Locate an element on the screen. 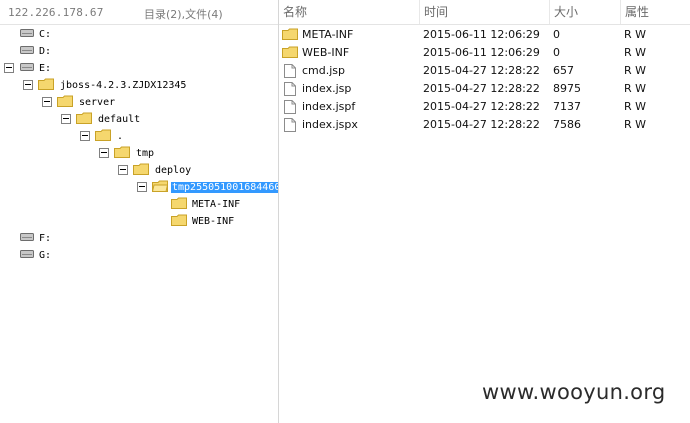 Image resolution: width=690 pixels, height=423 pixels. file-row: index.jsp 2015-04-27 12:28:22 8975 R W is located at coordinates (484, 89).